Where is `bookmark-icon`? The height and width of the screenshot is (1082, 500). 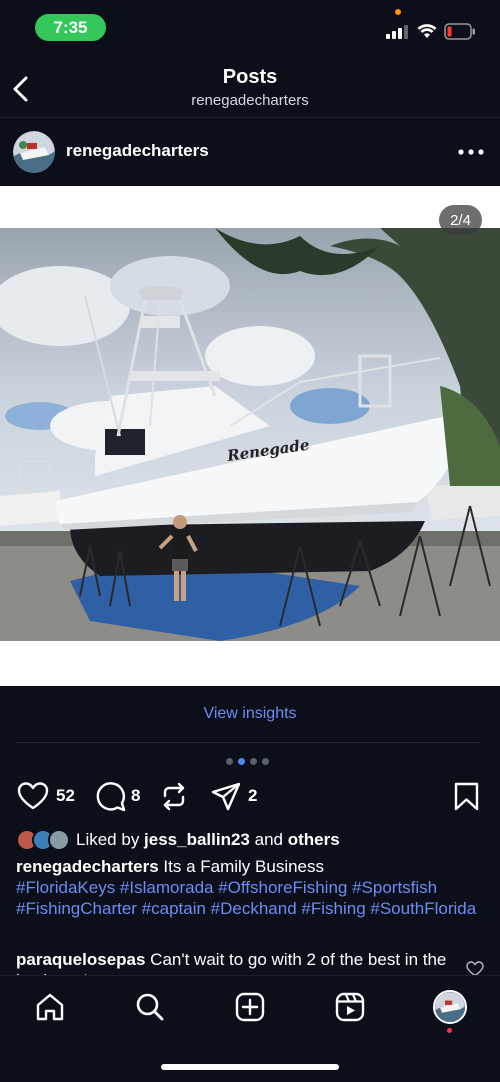
bookmark-icon is located at coordinates (466, 796).